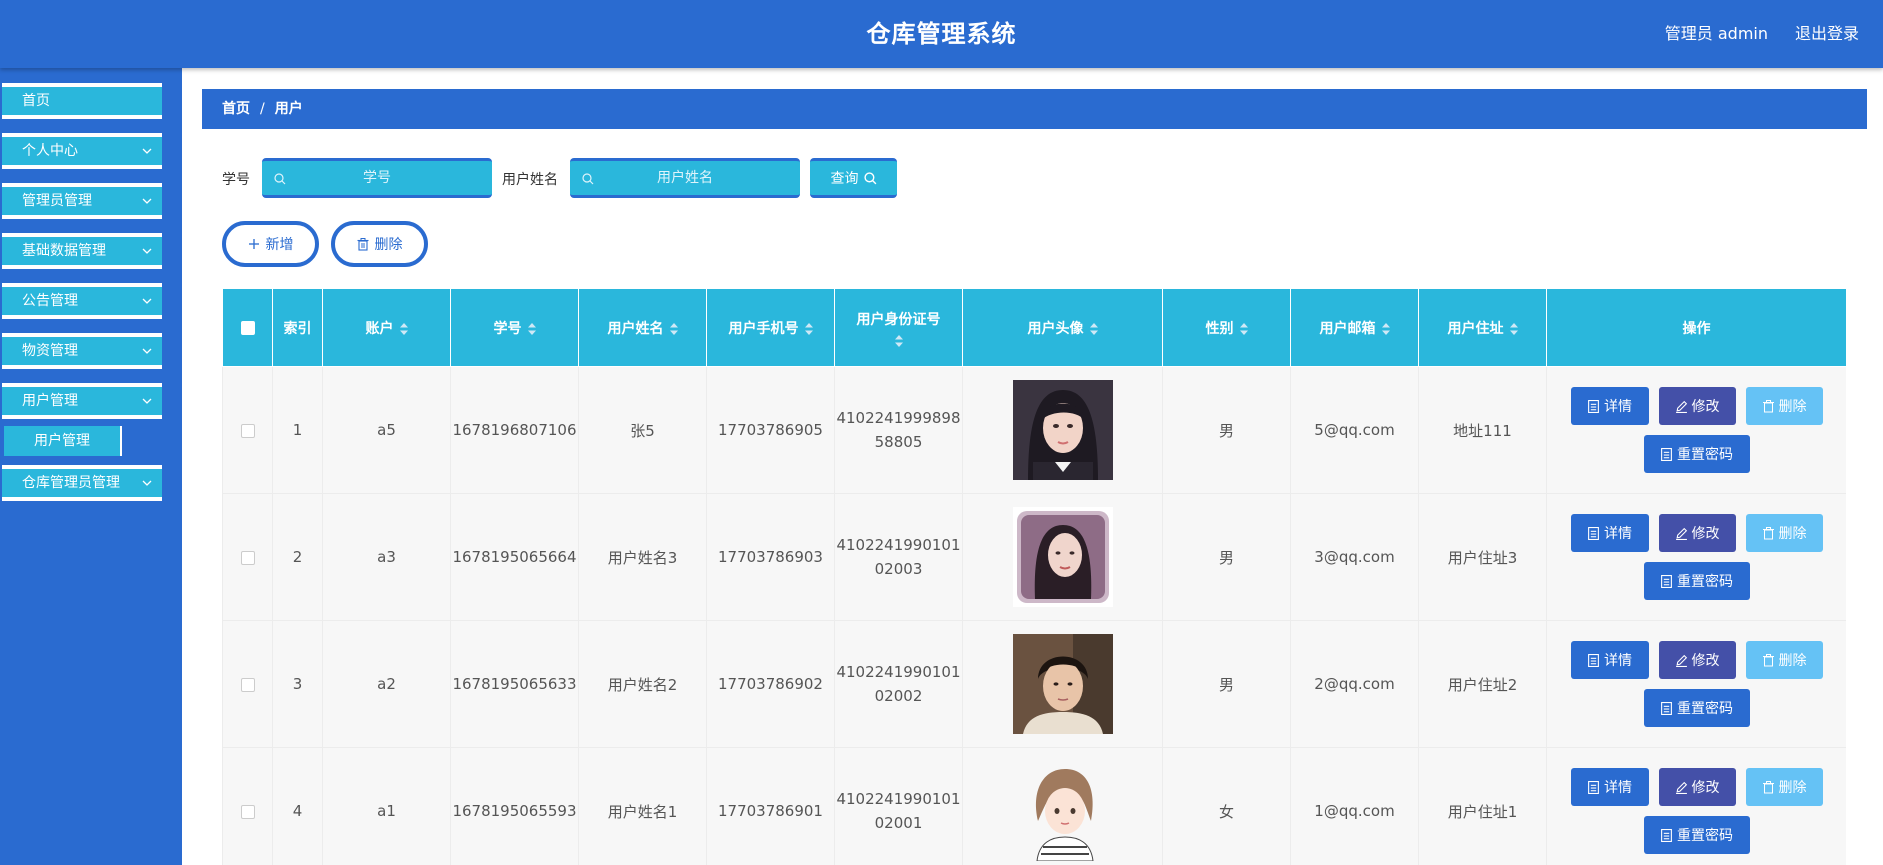 The image size is (1883, 865). What do you see at coordinates (514, 557) in the screenshot?
I see `cell-student-no: 1678195065664` at bounding box center [514, 557].